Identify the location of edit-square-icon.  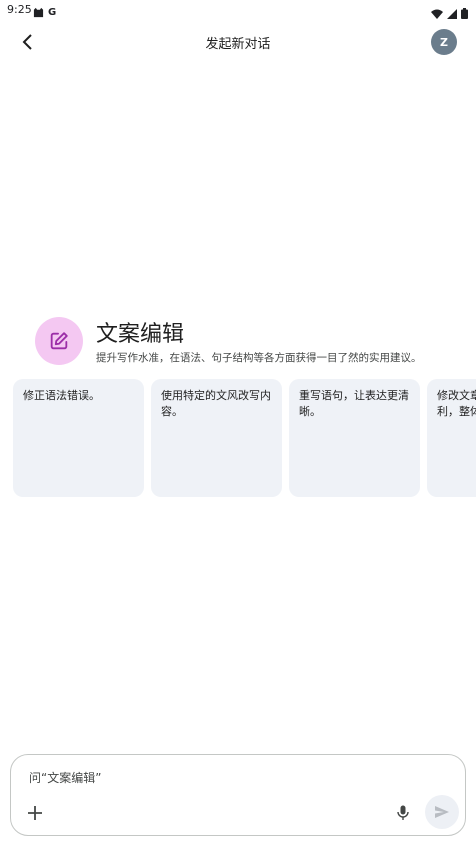
(59, 341).